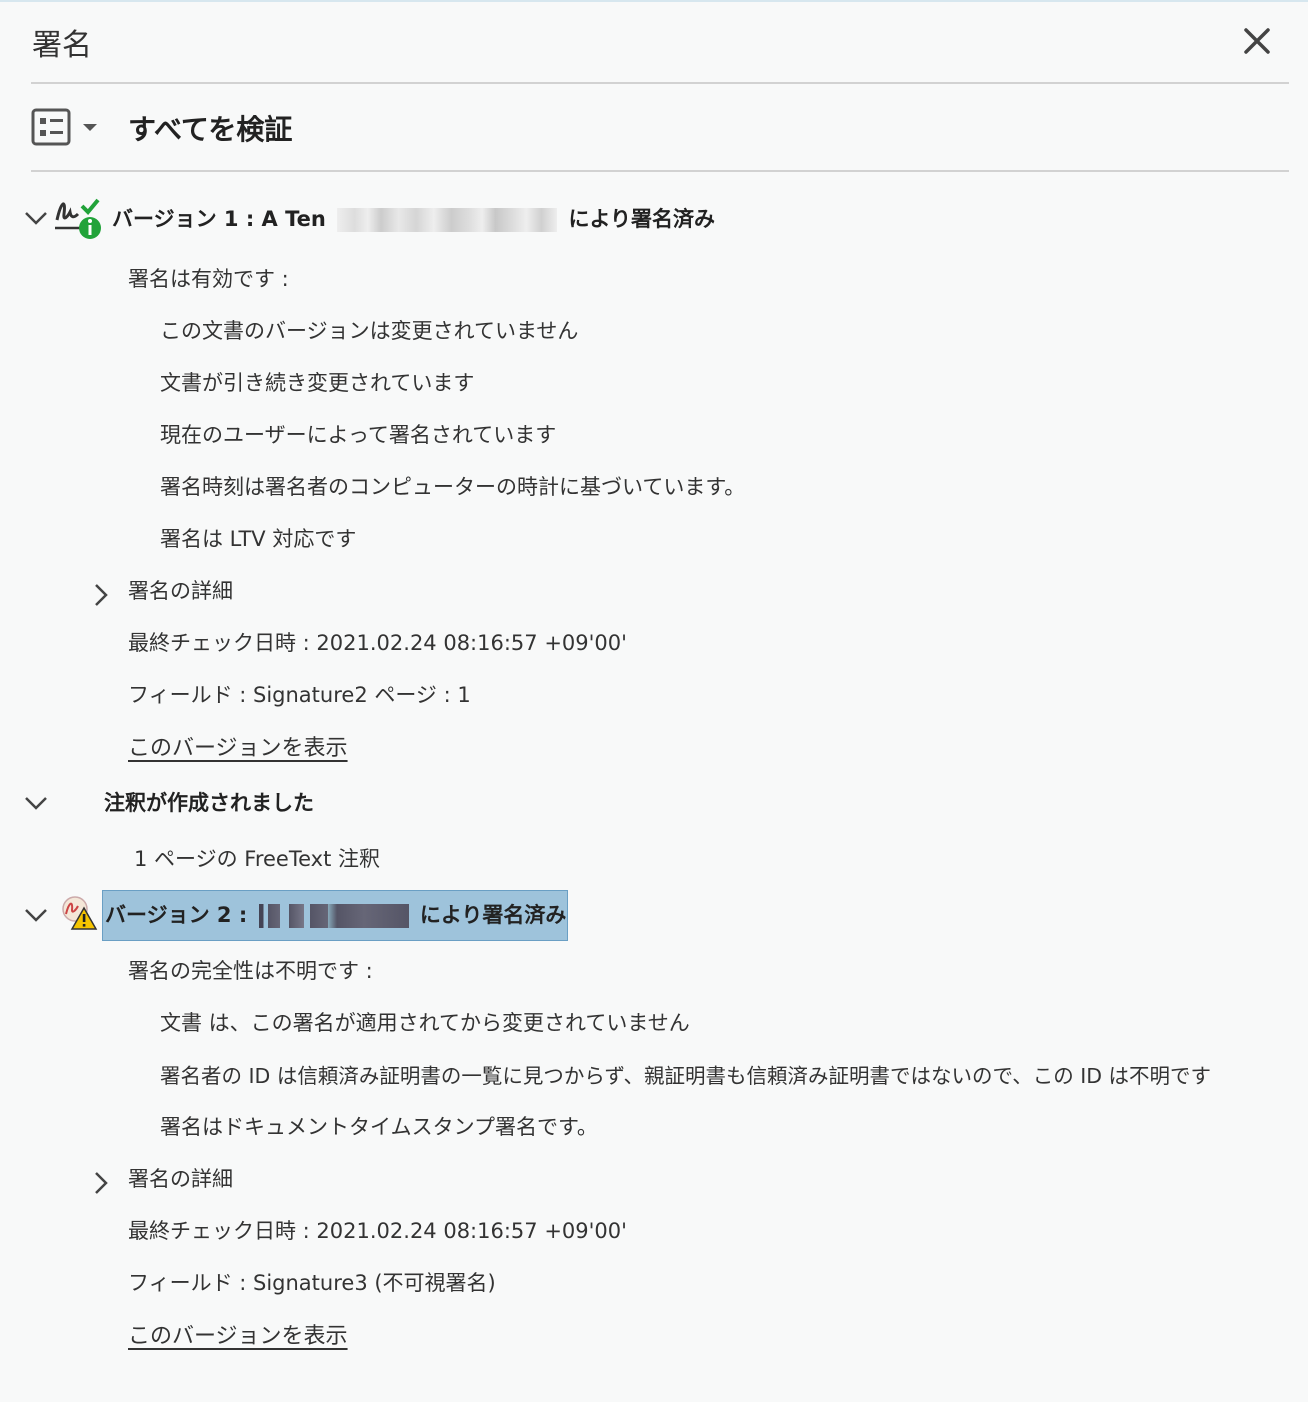 This screenshot has height=1402, width=1308. I want to click on version2-field: フィールド : Signature3 (不可視署名), so click(312, 1283).